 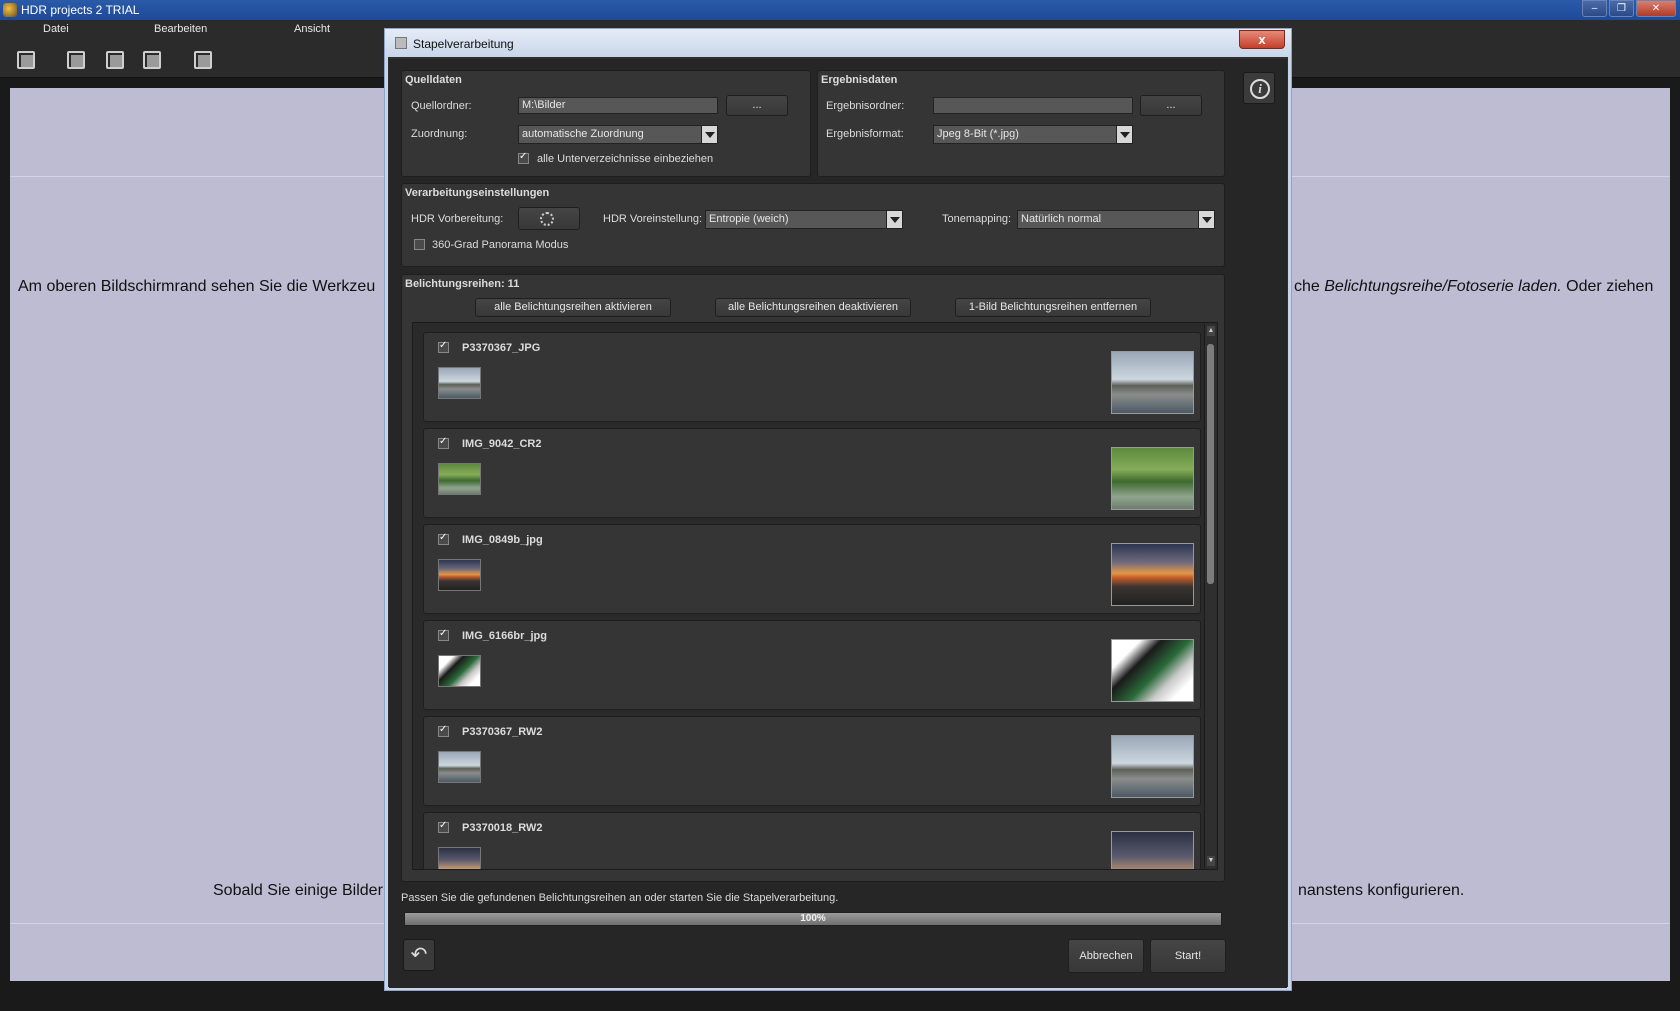 What do you see at coordinates (151, 59) in the screenshot?
I see `film-icon` at bounding box center [151, 59].